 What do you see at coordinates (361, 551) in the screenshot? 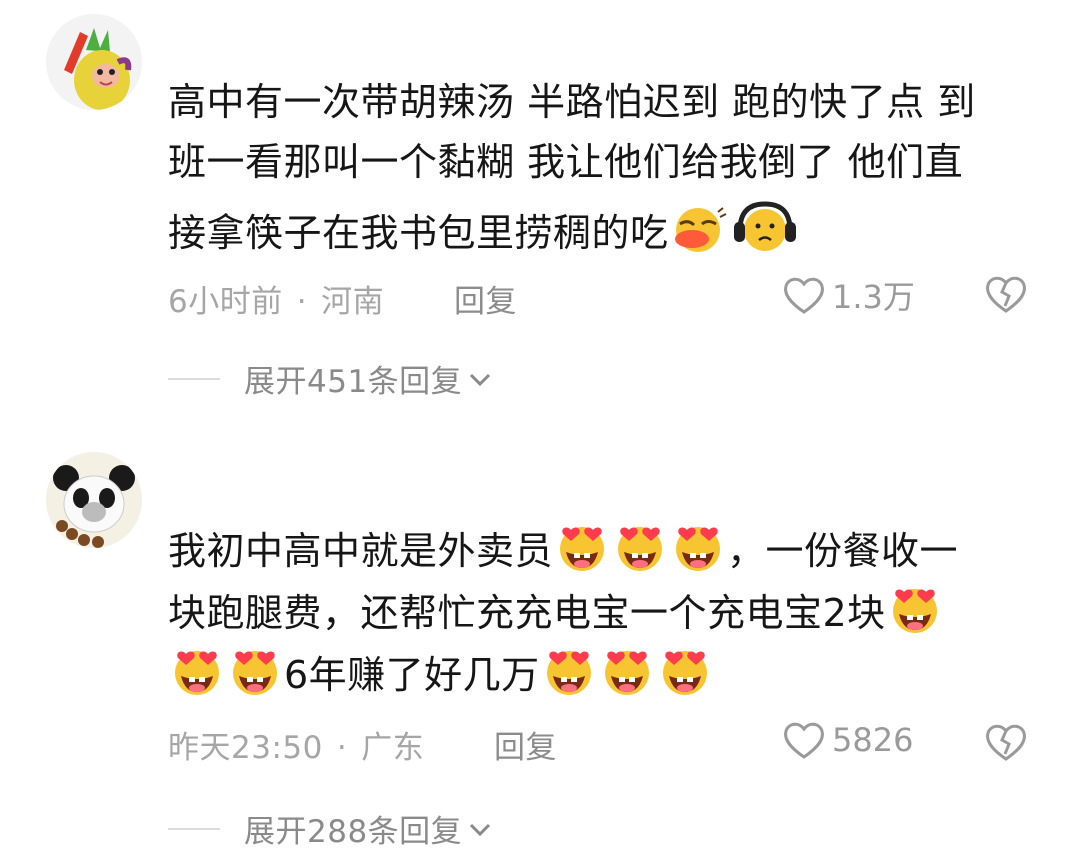
I see `comment-text: 我初中高中就是外卖员` at bounding box center [361, 551].